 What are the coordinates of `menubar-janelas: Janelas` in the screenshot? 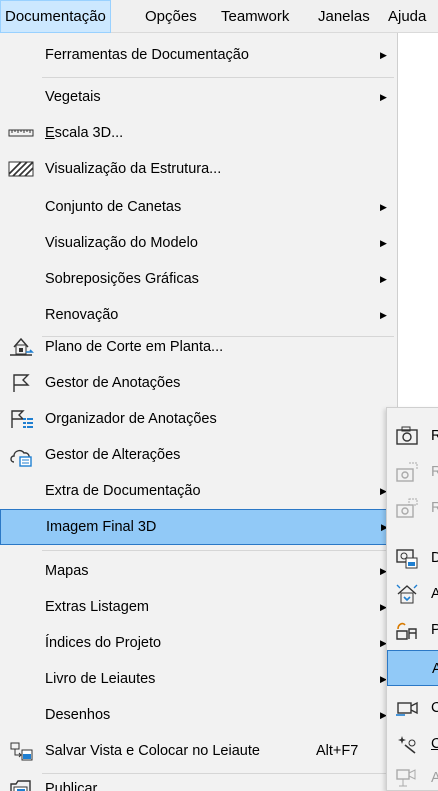 It's located at (344, 16).